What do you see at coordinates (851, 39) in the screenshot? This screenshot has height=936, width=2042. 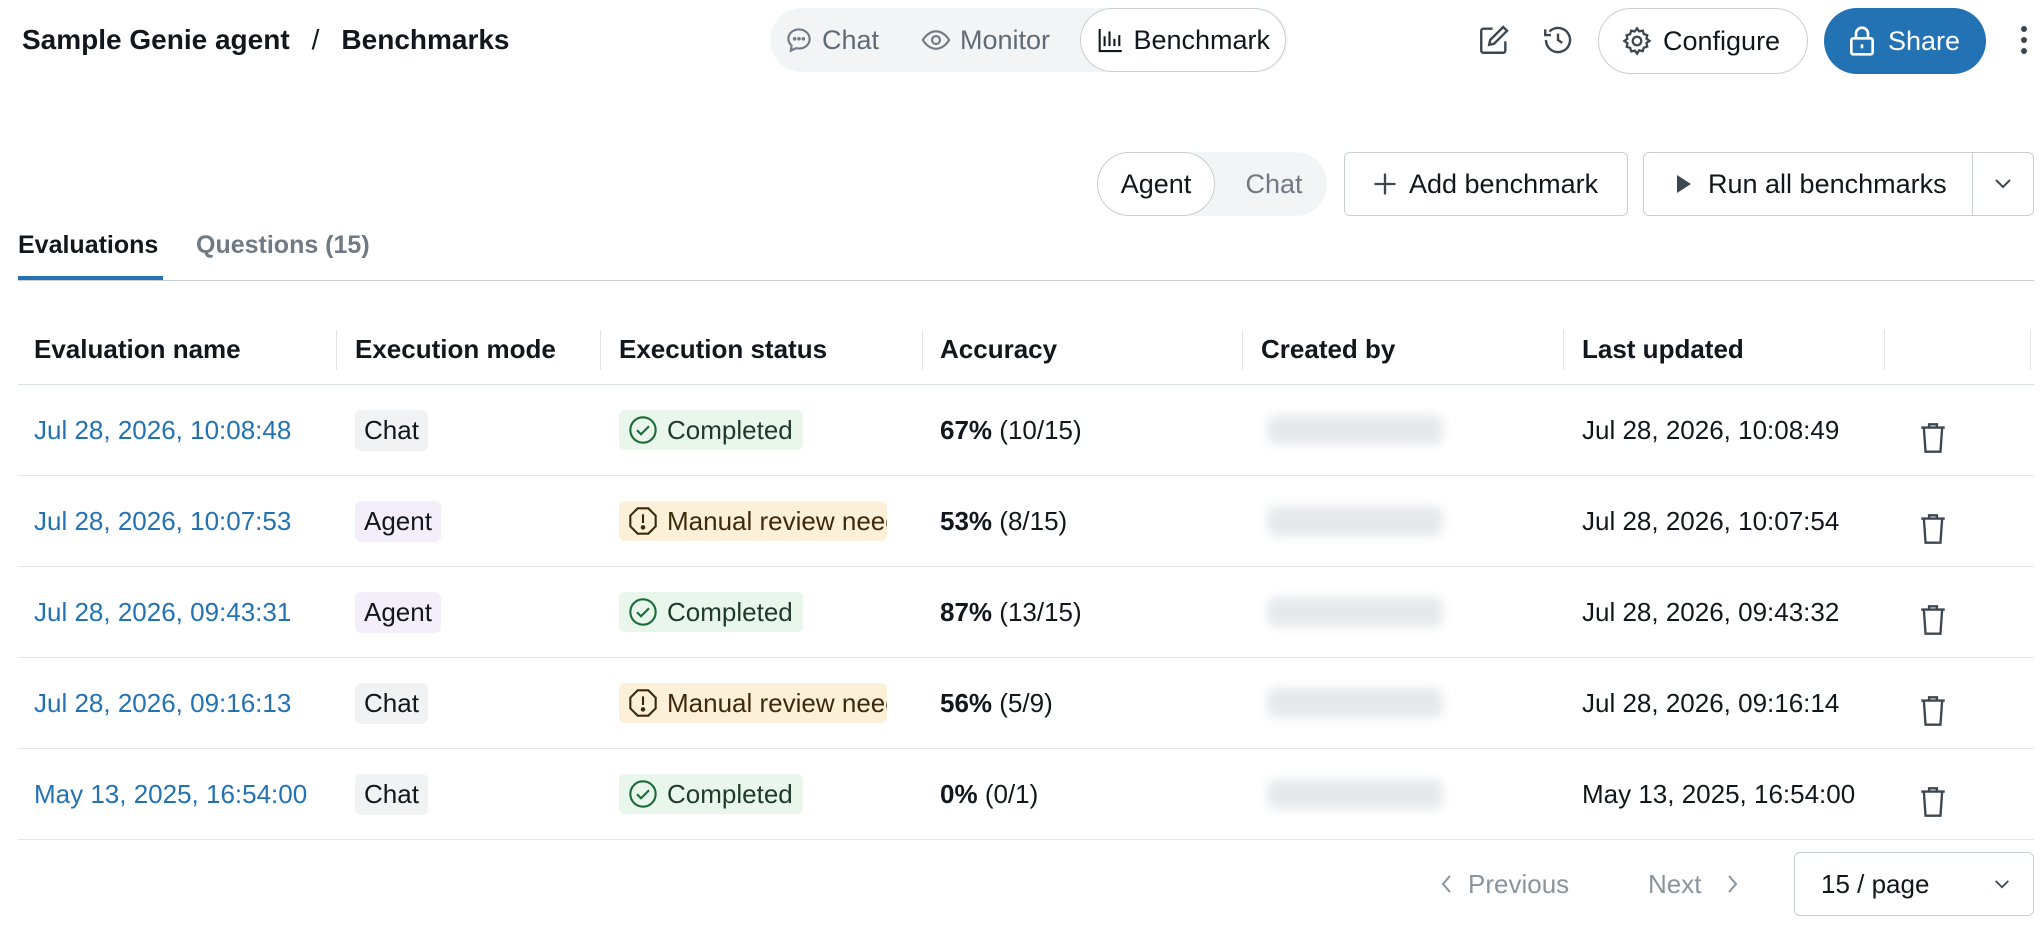 I see `tab-chat-label: Chat` at bounding box center [851, 39].